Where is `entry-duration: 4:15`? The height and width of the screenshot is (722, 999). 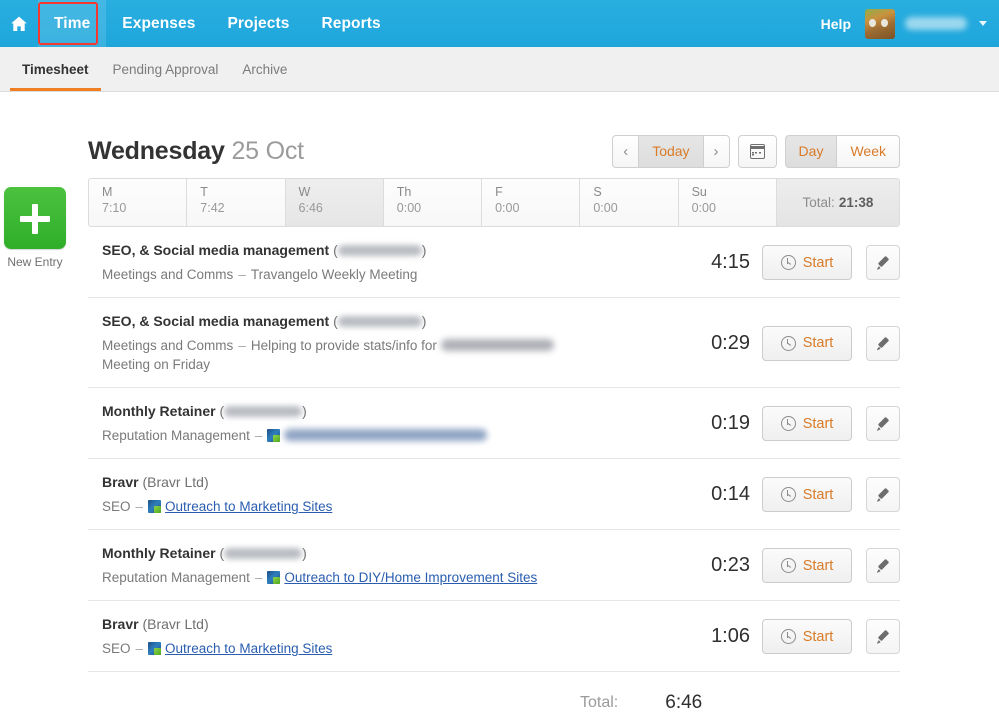
entry-duration: 4:15 is located at coordinates (730, 262).